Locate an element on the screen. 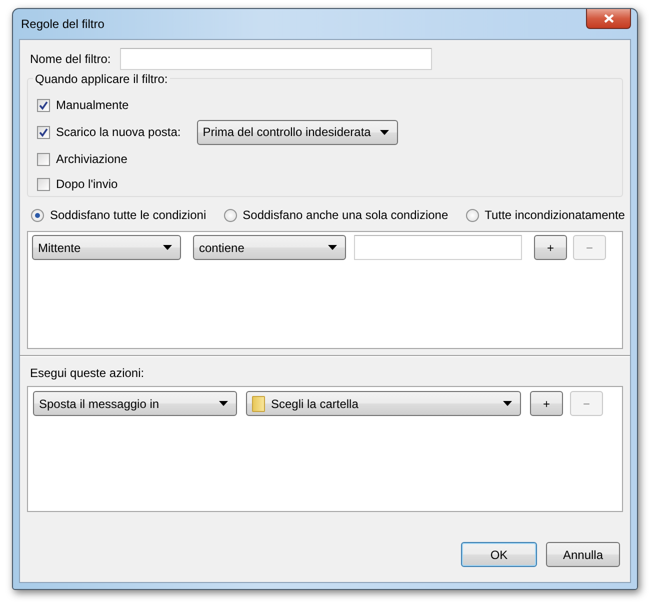 The image size is (651, 605). dialog-button: Annulla is located at coordinates (583, 554).